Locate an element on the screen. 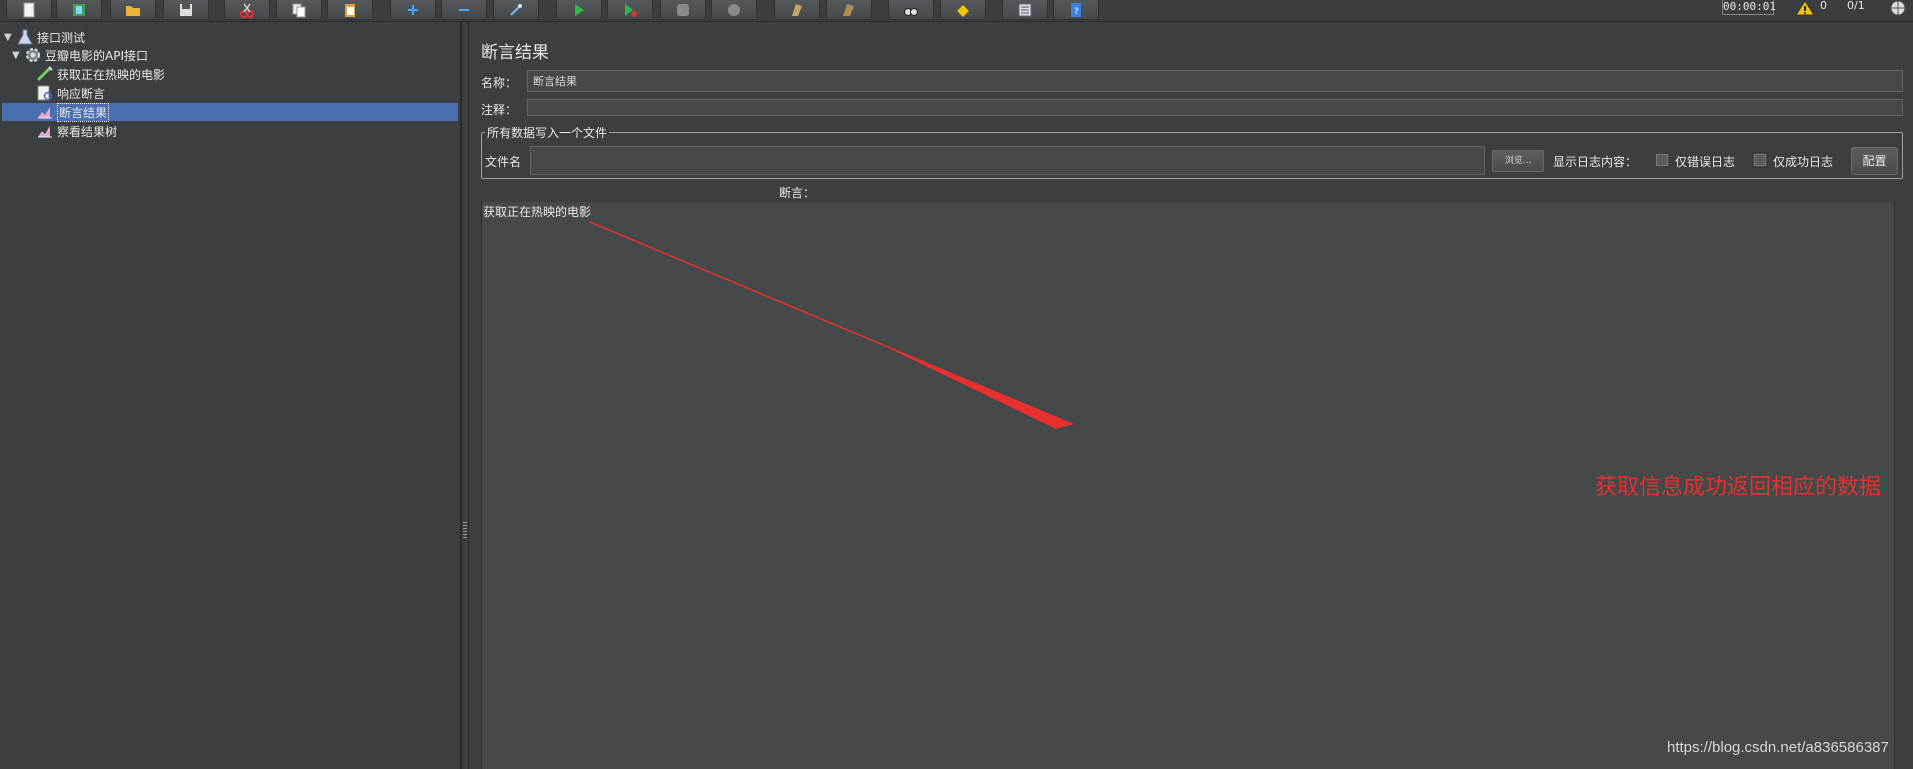  result-item: 获取正在热映的电影 is located at coordinates (537, 211).